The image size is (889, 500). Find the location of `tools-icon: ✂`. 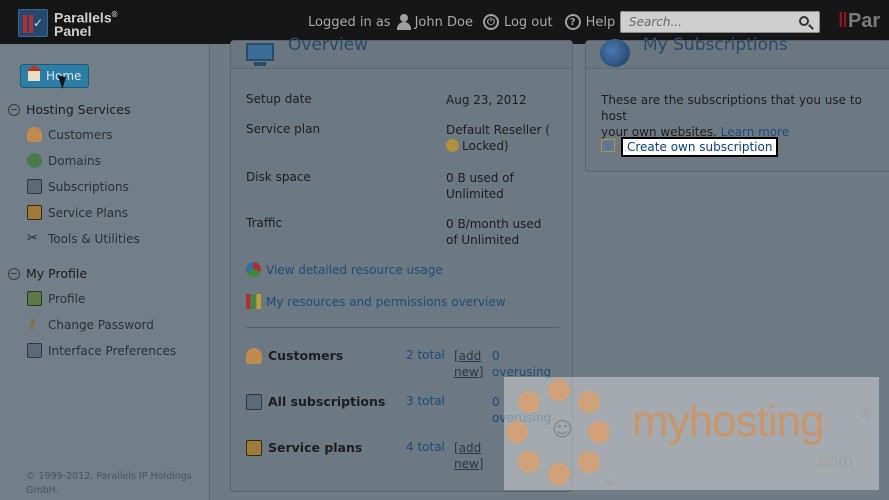

tools-icon: ✂ is located at coordinates (32, 238).